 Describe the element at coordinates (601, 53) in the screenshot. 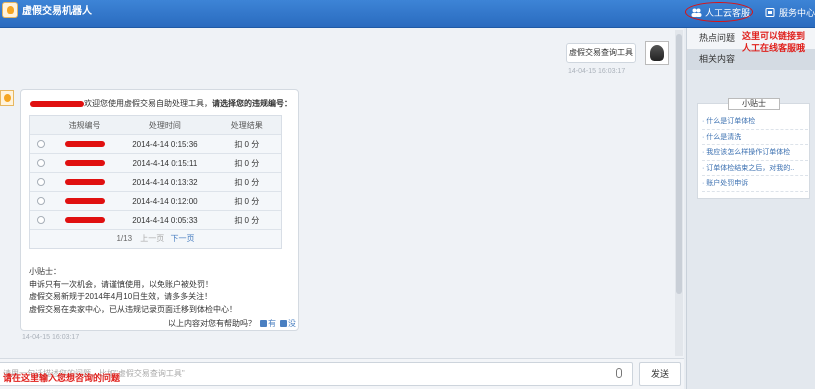

I see `user-message: 虚假交易查询工具` at that location.